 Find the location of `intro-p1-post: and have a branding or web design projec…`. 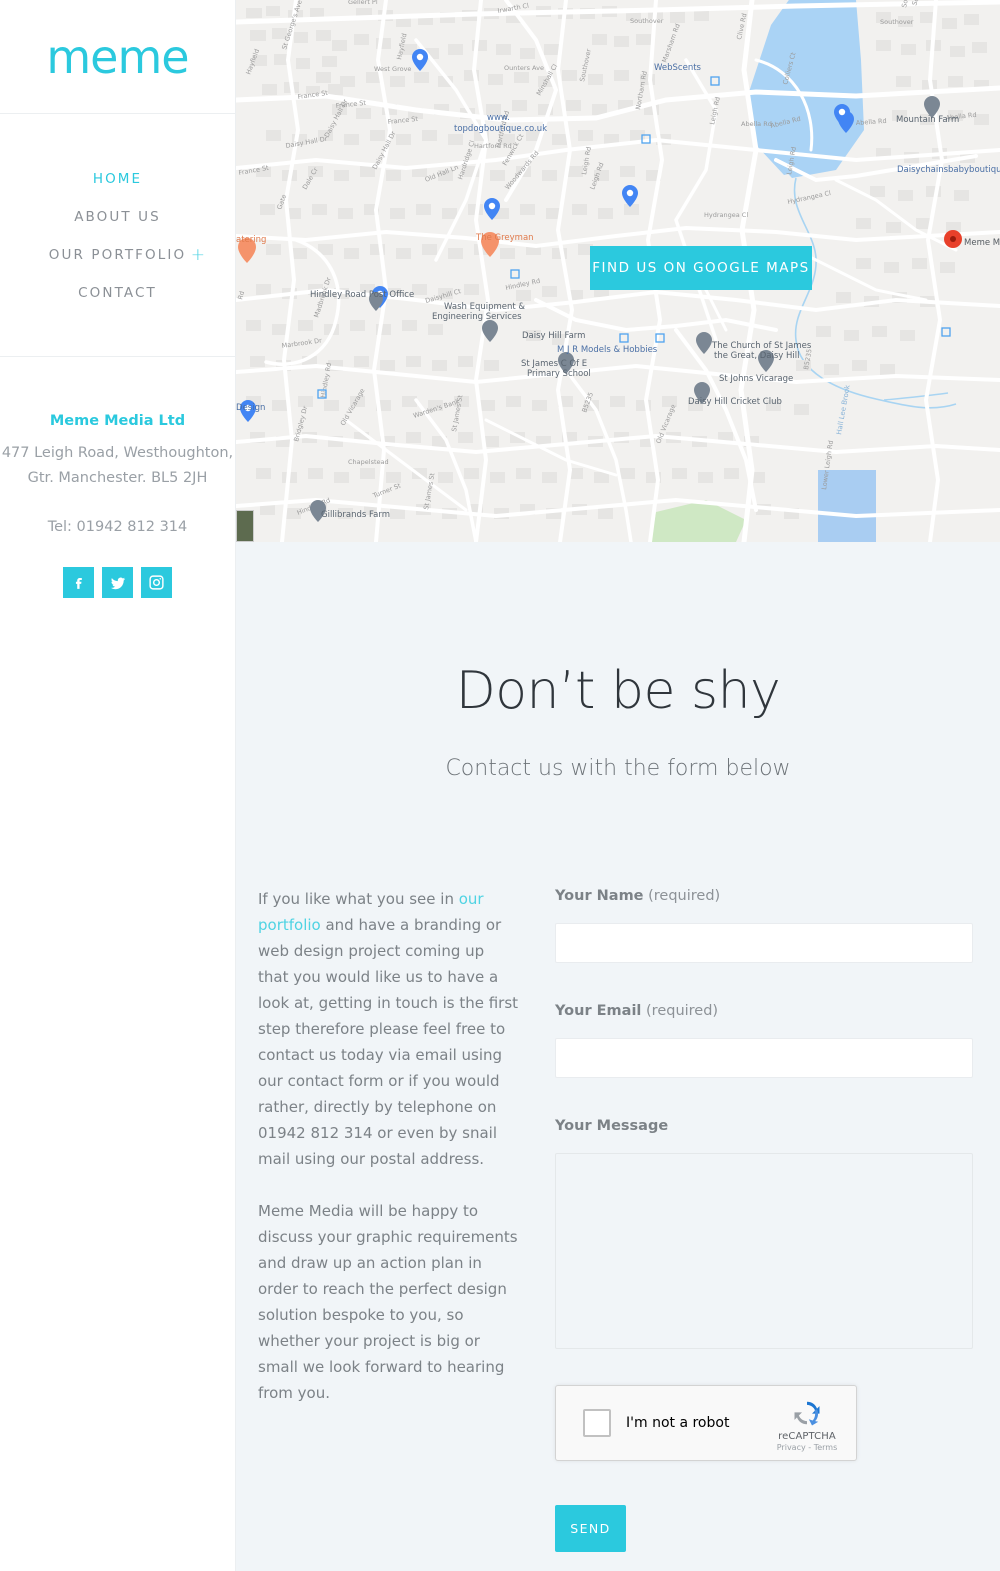

intro-p1-post: and have a branding or web design projec… is located at coordinates (388, 1041).